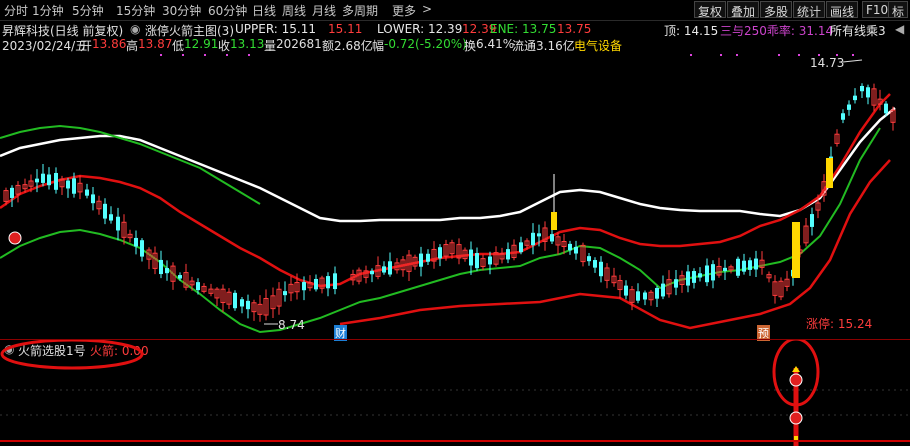 Image resolution: width=910 pixels, height=446 pixels. Describe the element at coordinates (291, 325) in the screenshot. I see `low-price-marker: 8.74` at that location.